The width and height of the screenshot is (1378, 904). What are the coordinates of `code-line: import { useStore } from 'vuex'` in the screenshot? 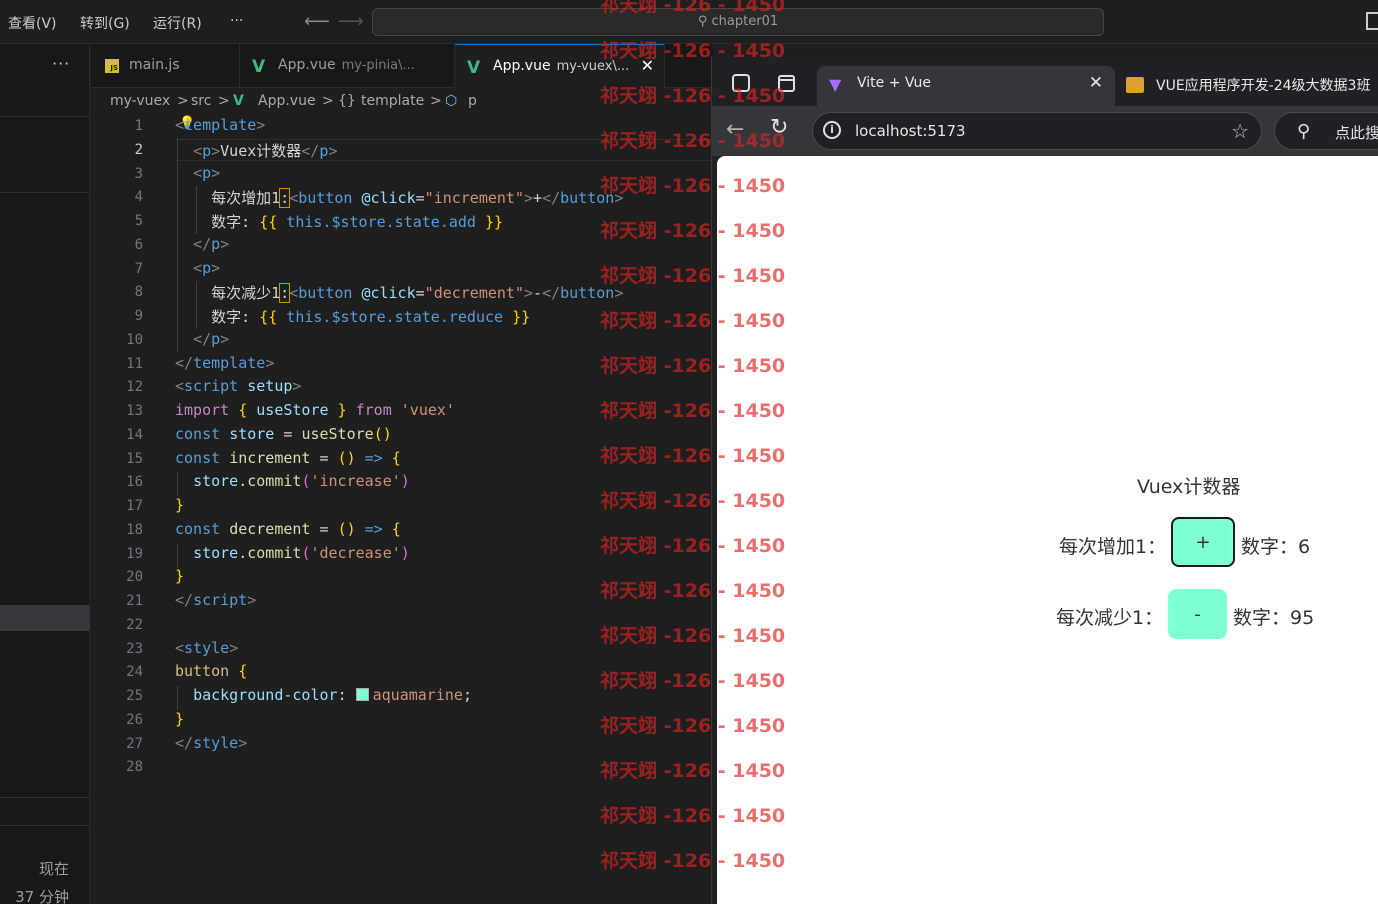 It's located at (315, 410).